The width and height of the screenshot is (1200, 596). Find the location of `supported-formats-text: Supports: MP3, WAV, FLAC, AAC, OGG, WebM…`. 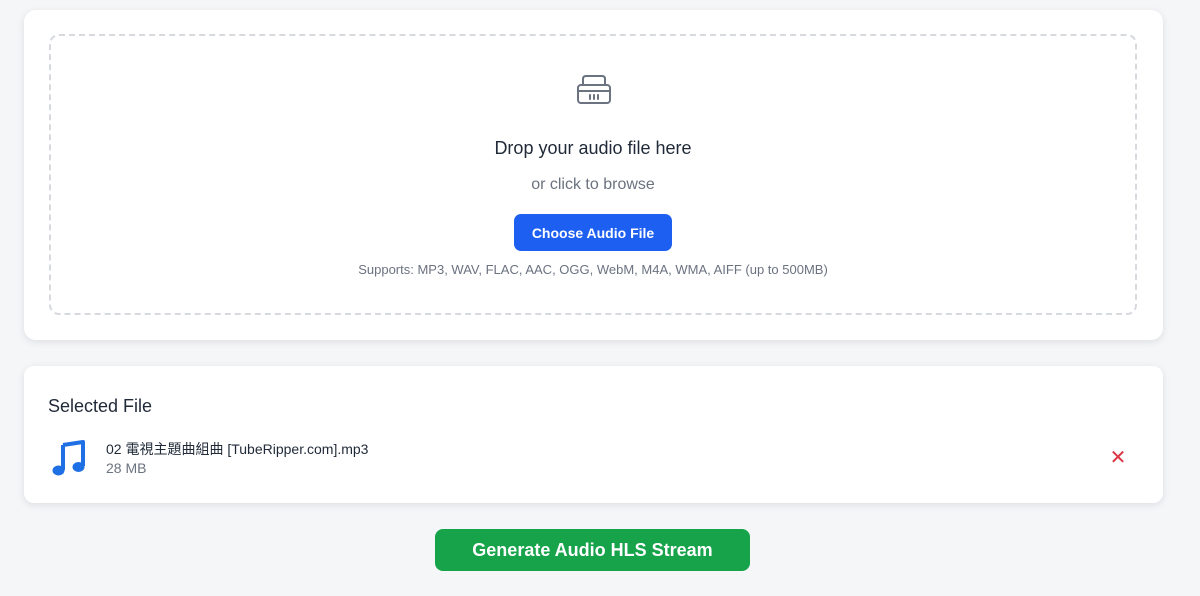

supported-formats-text: Supports: MP3, WAV, FLAC, AAC, OGG, WebM… is located at coordinates (593, 269).